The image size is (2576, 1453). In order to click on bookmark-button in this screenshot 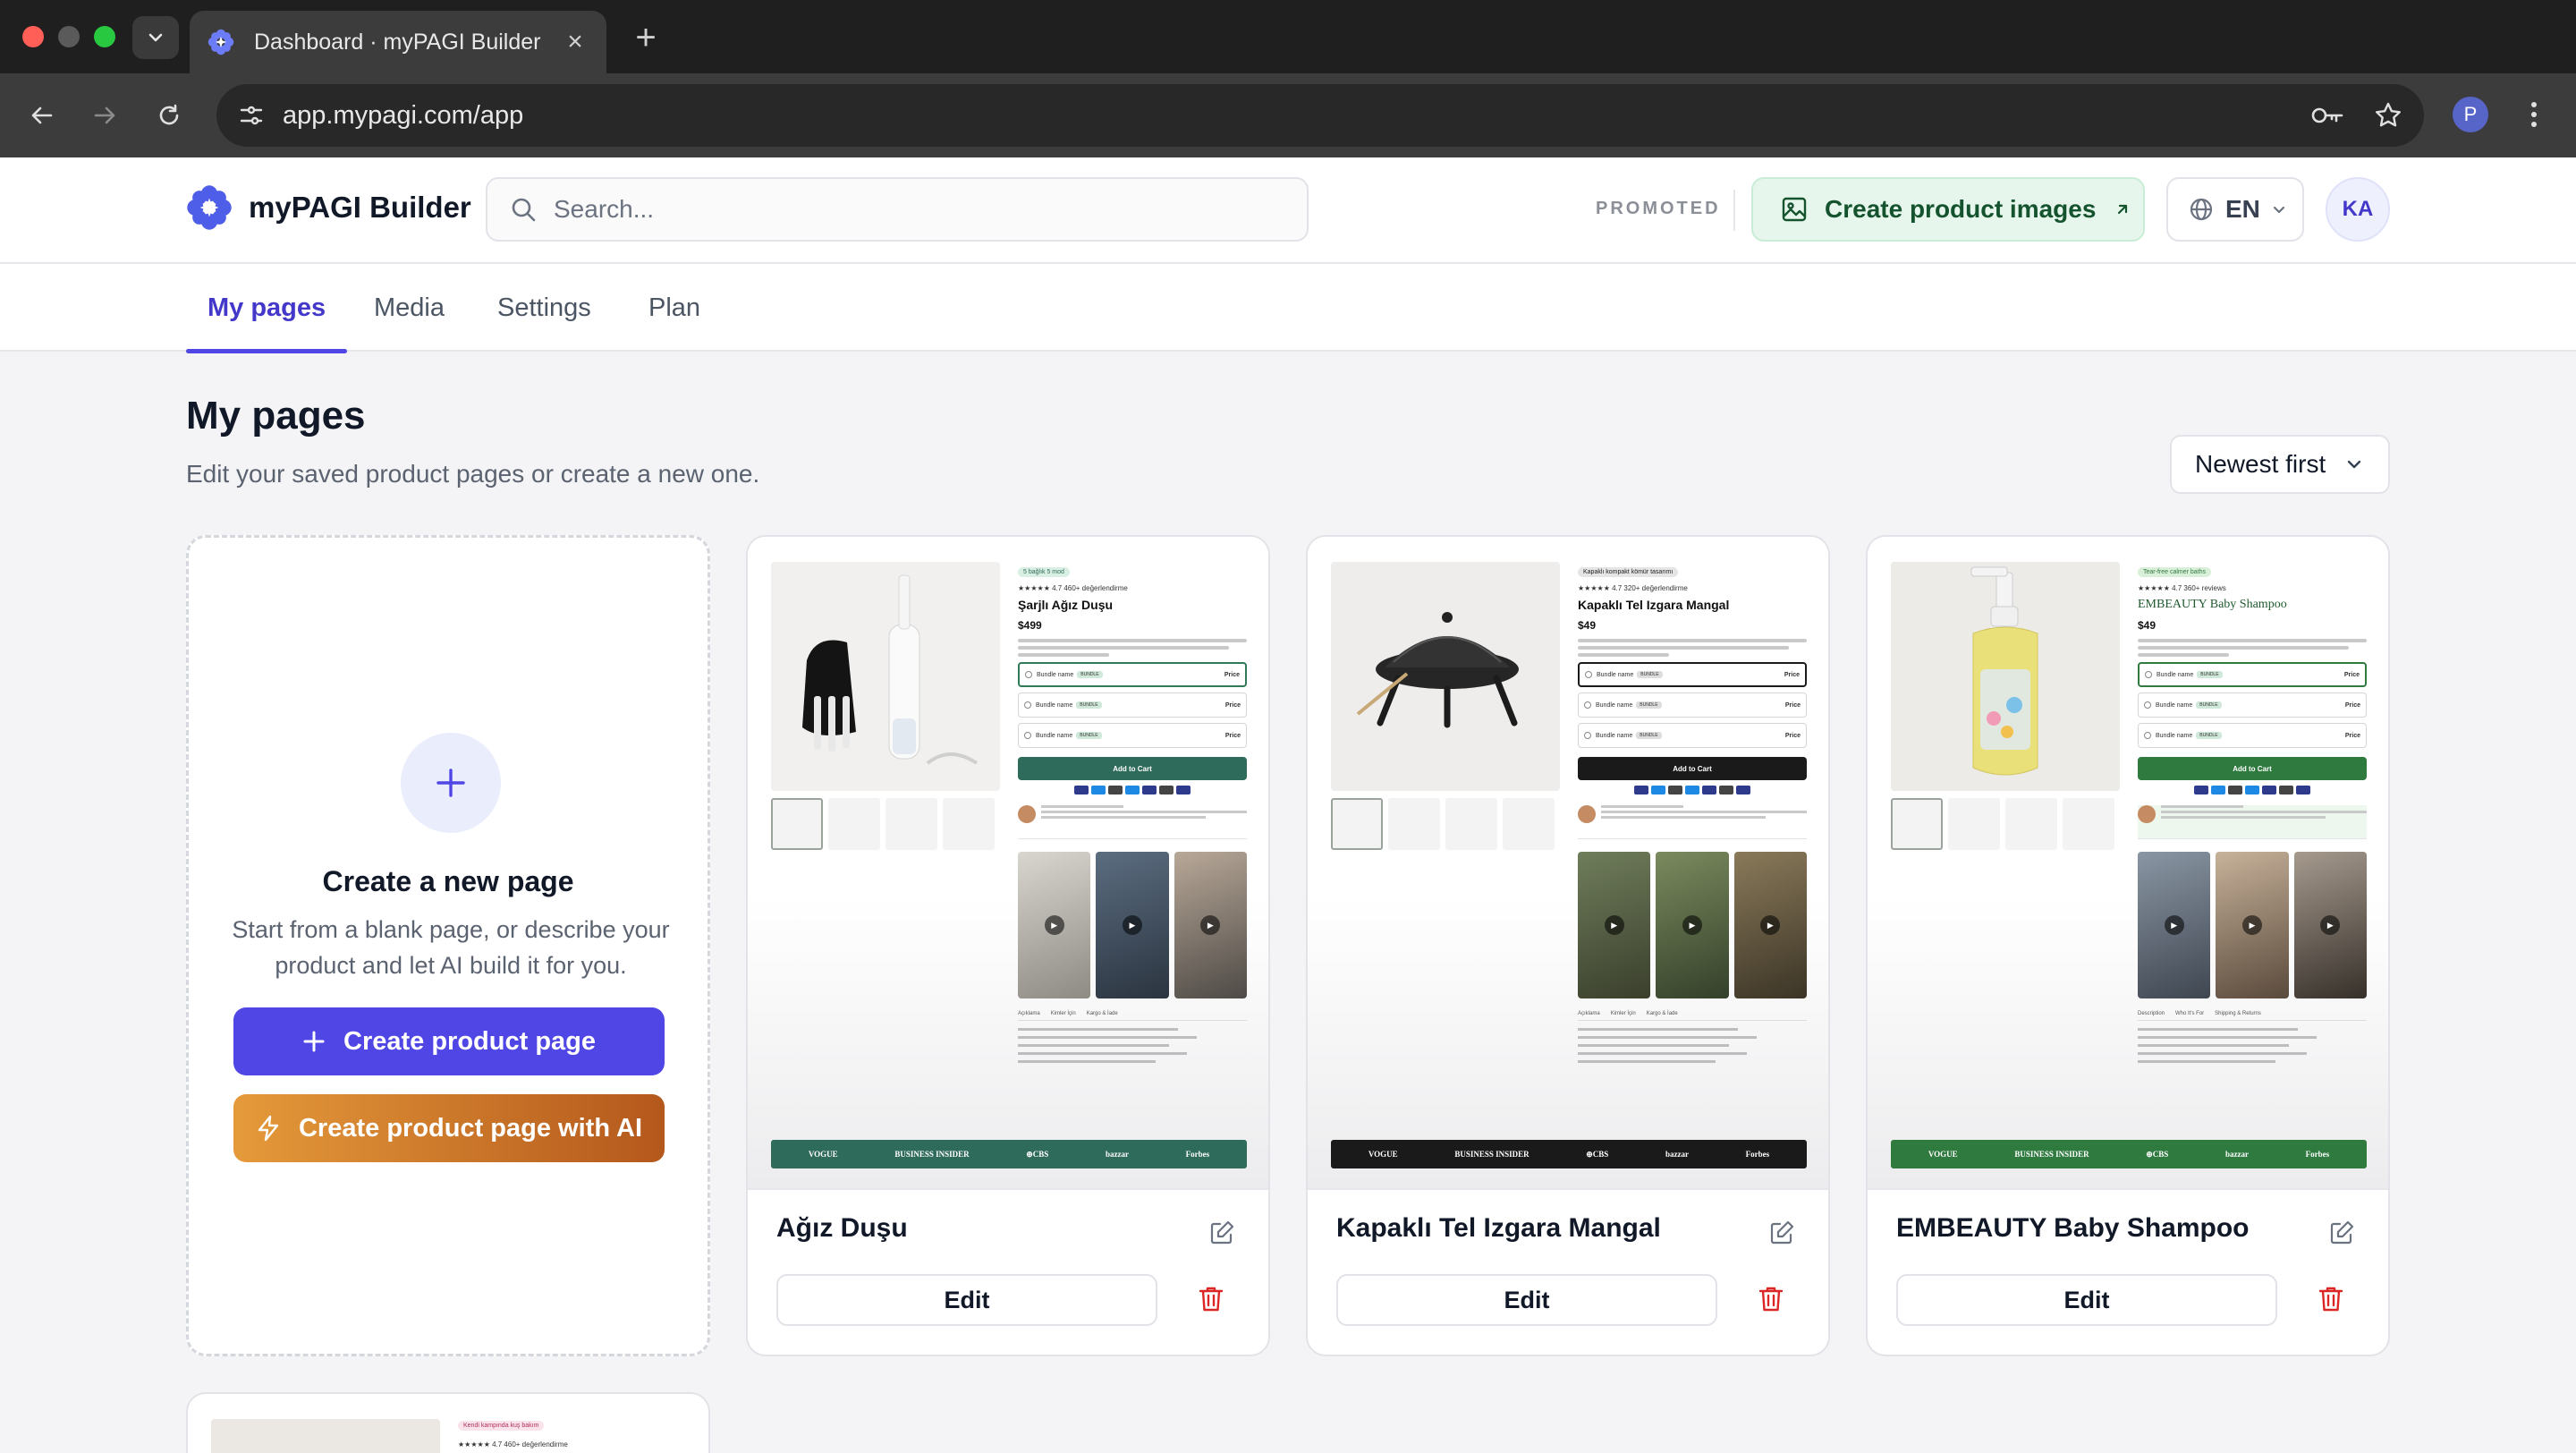, I will do `click(2388, 115)`.